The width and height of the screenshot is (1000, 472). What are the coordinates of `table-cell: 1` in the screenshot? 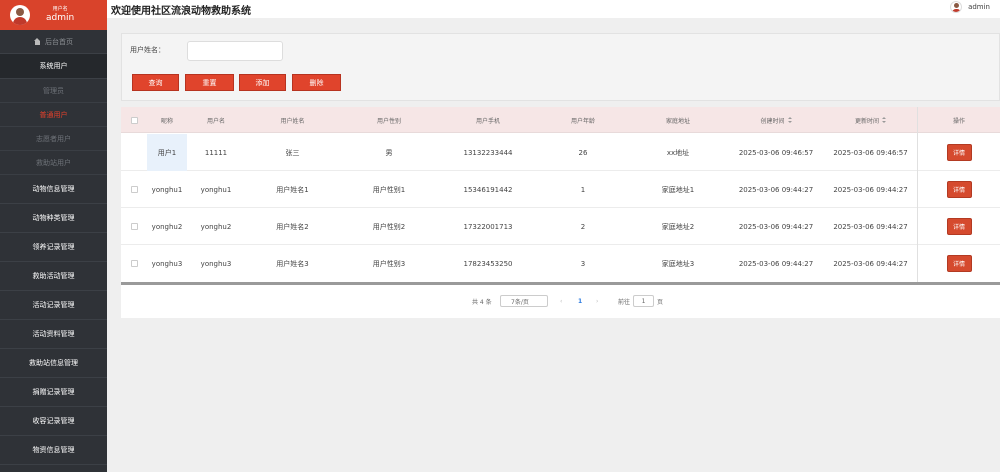 It's located at (583, 189).